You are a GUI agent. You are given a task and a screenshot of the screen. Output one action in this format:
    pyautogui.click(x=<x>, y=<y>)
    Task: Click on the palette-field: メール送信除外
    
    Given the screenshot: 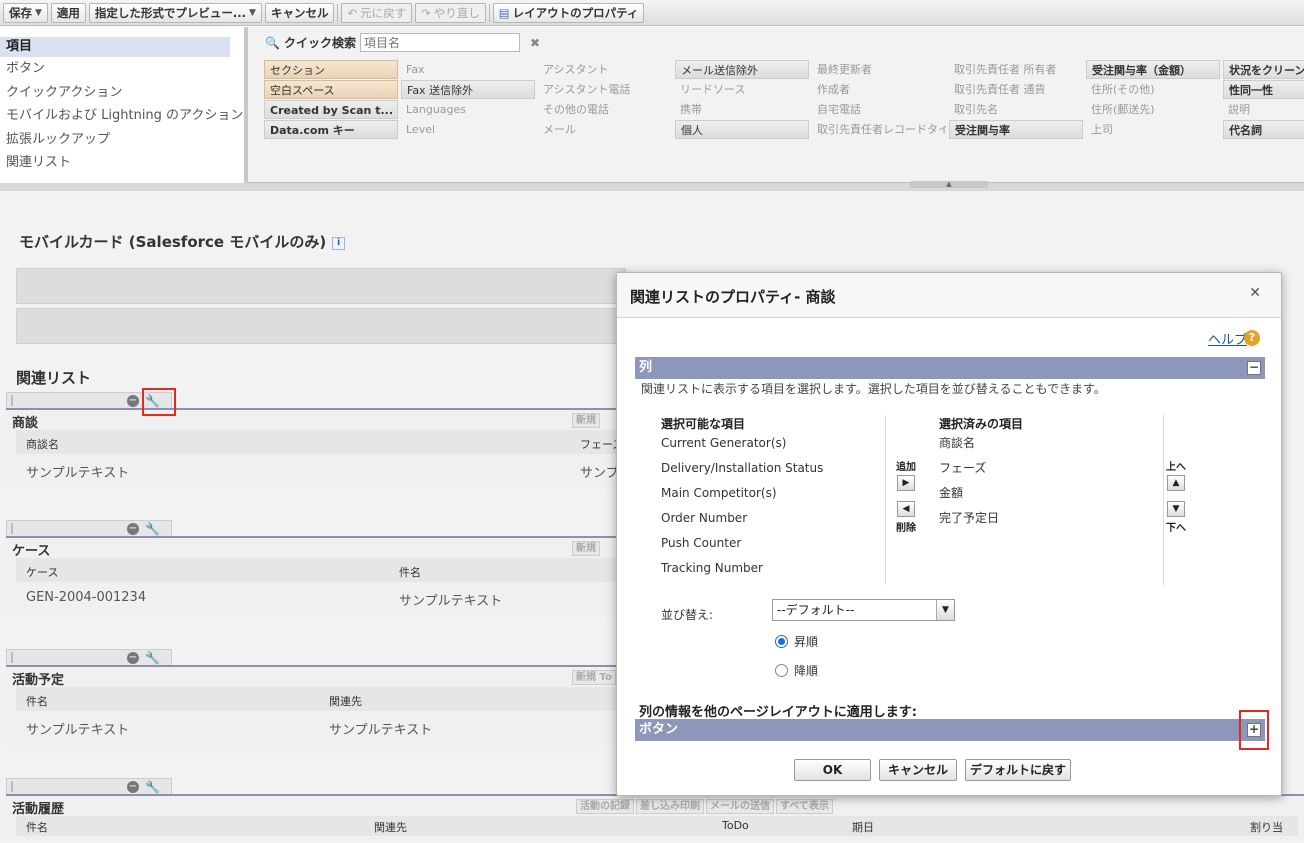 What is the action you would take?
    pyautogui.click(x=742, y=69)
    